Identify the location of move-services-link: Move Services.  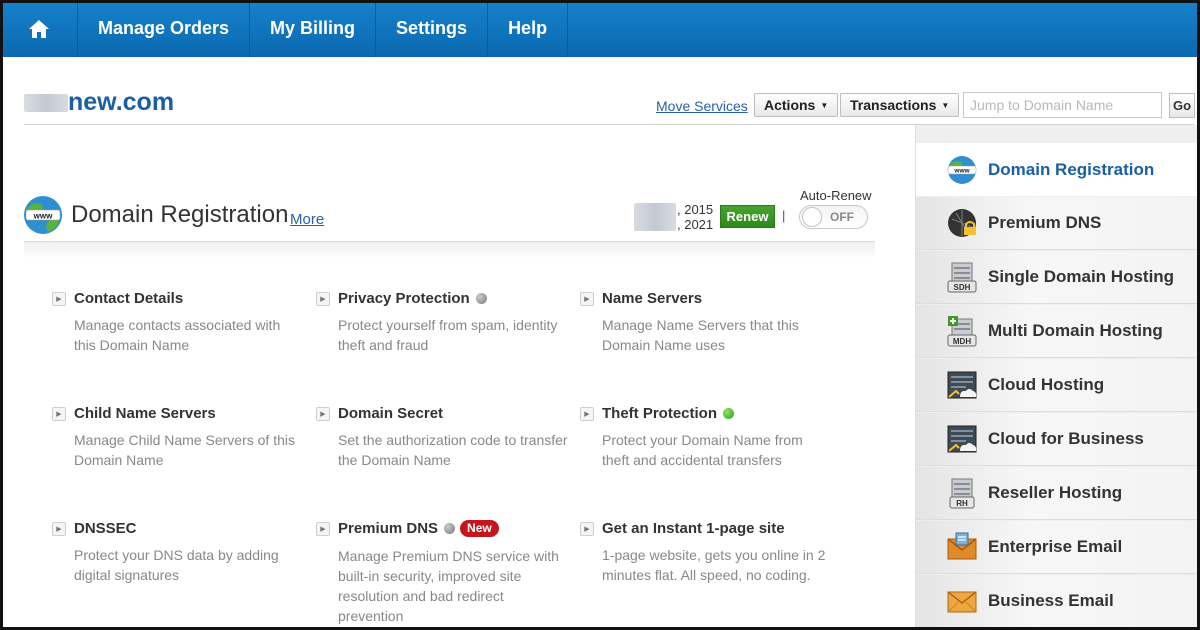
(702, 106).